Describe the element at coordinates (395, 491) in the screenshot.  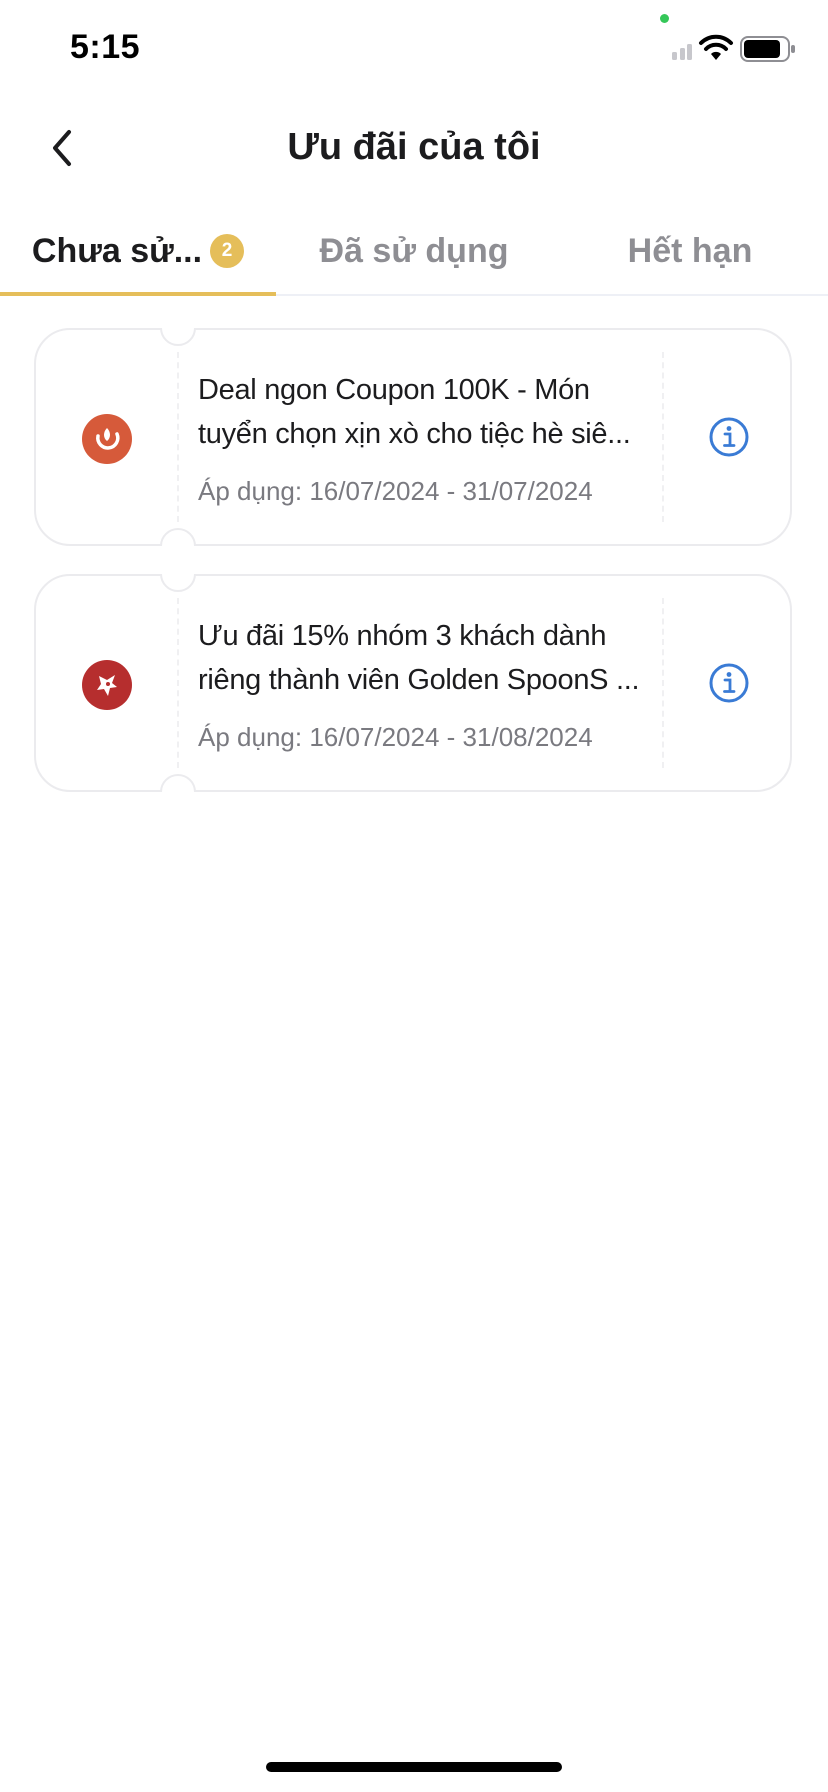
I see `voucher-validity-dates: Áp dụng: 16/07/2024 - 31/07/2024` at that location.